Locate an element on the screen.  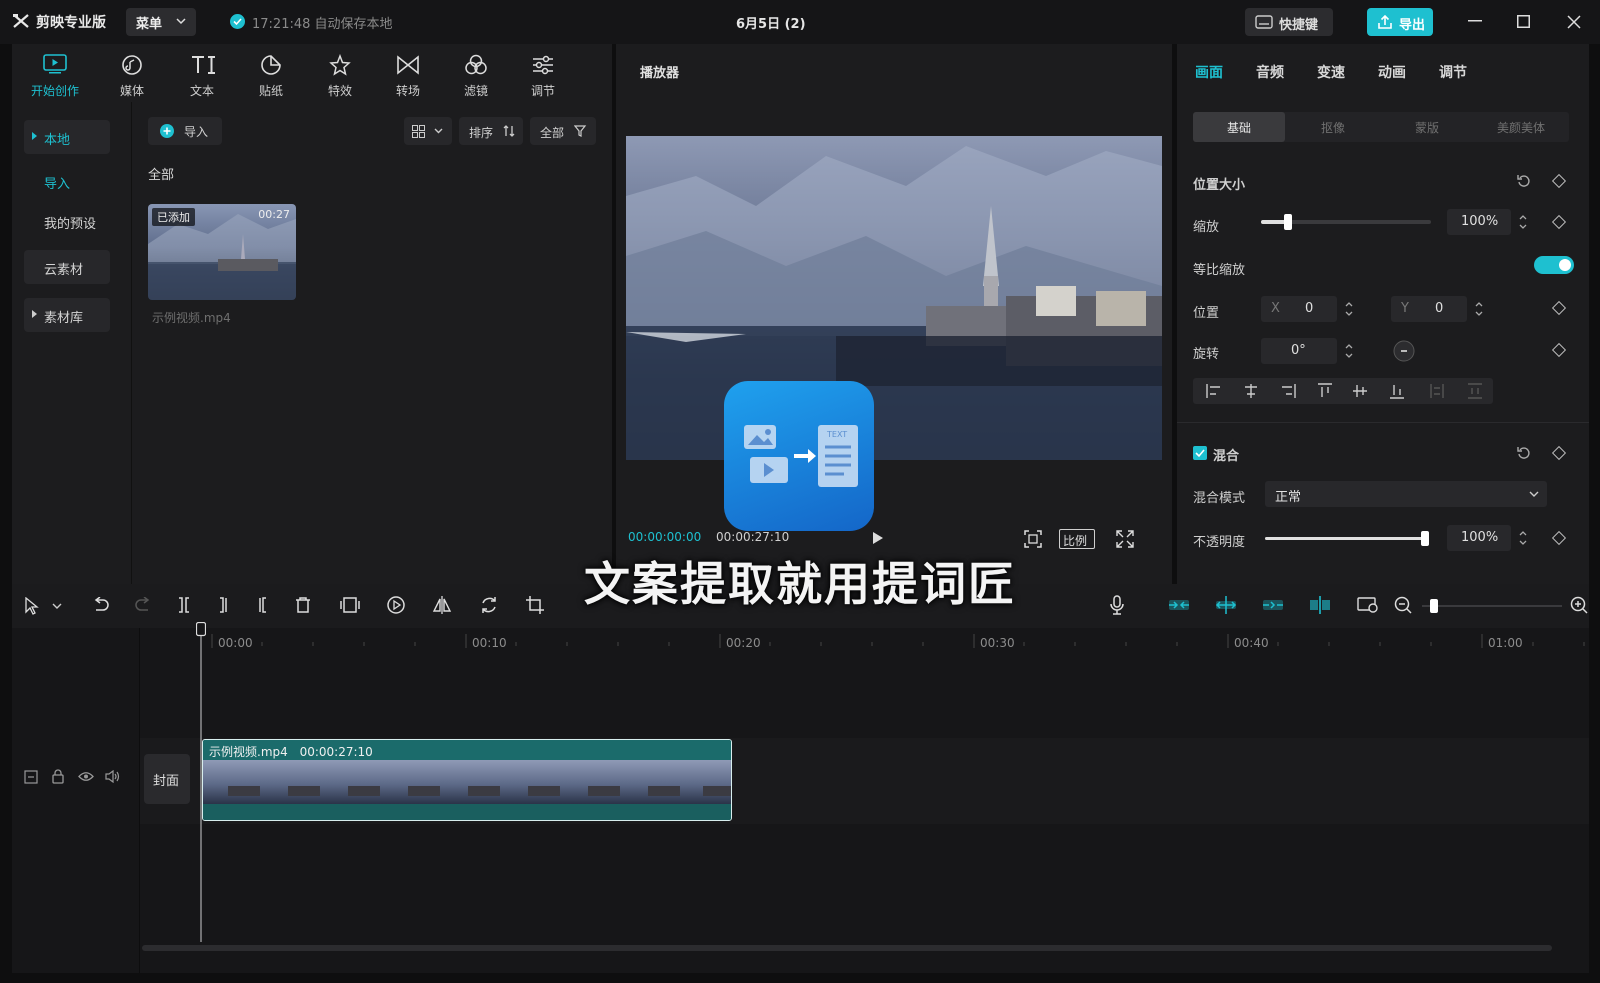
tab-picture: 画面 is located at coordinates (1209, 72).